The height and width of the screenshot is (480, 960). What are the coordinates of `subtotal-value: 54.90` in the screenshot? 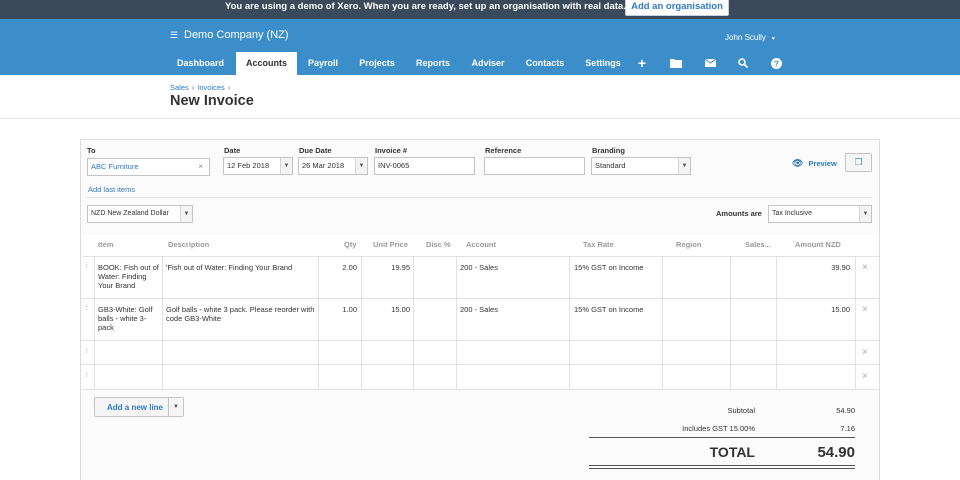 It's located at (845, 410).